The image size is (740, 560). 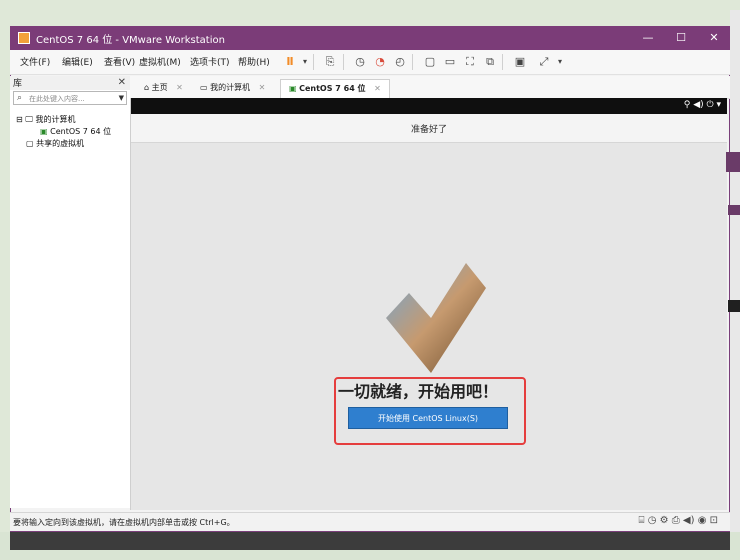 I want to click on outer-top, so click(x=370, y=5).